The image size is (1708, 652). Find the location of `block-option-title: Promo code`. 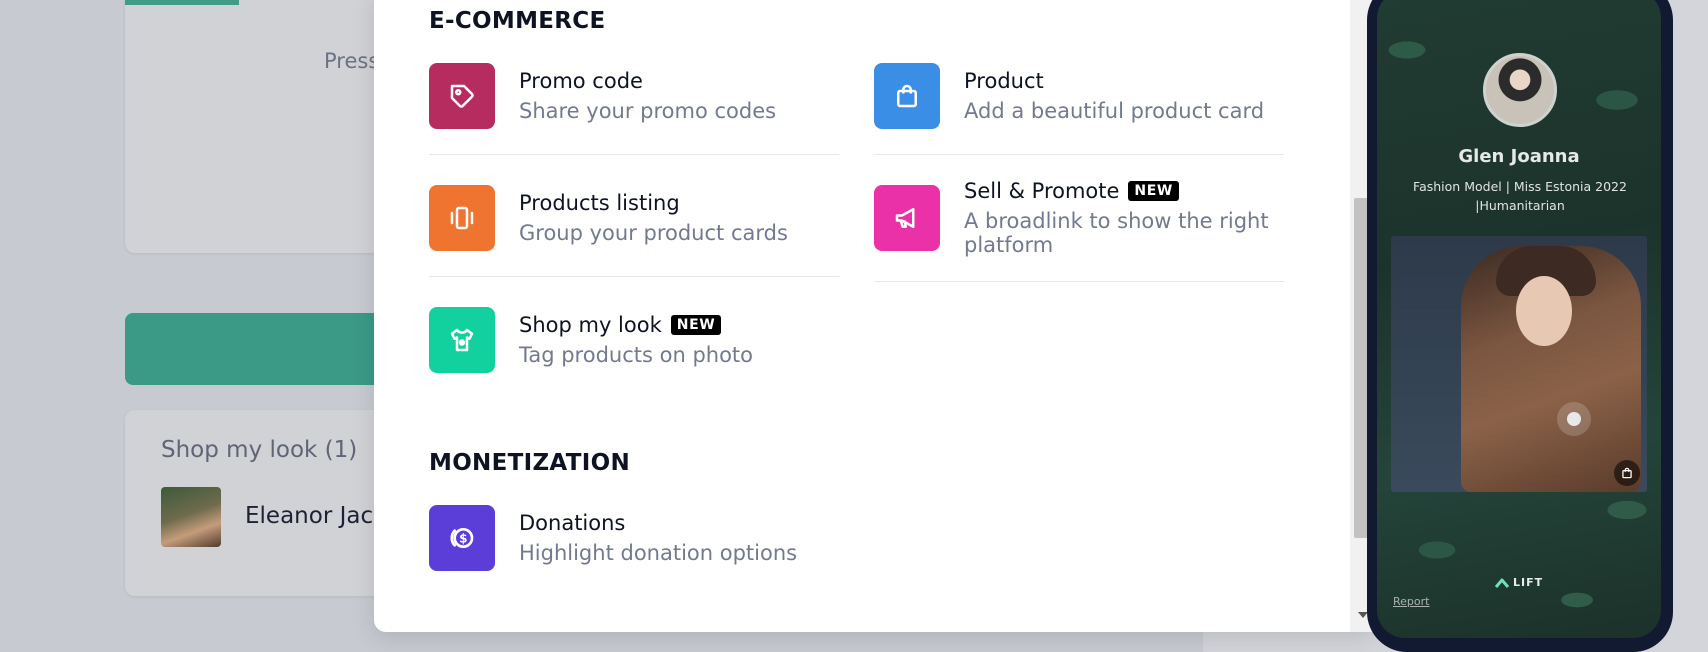

block-option-title: Promo code is located at coordinates (581, 81).